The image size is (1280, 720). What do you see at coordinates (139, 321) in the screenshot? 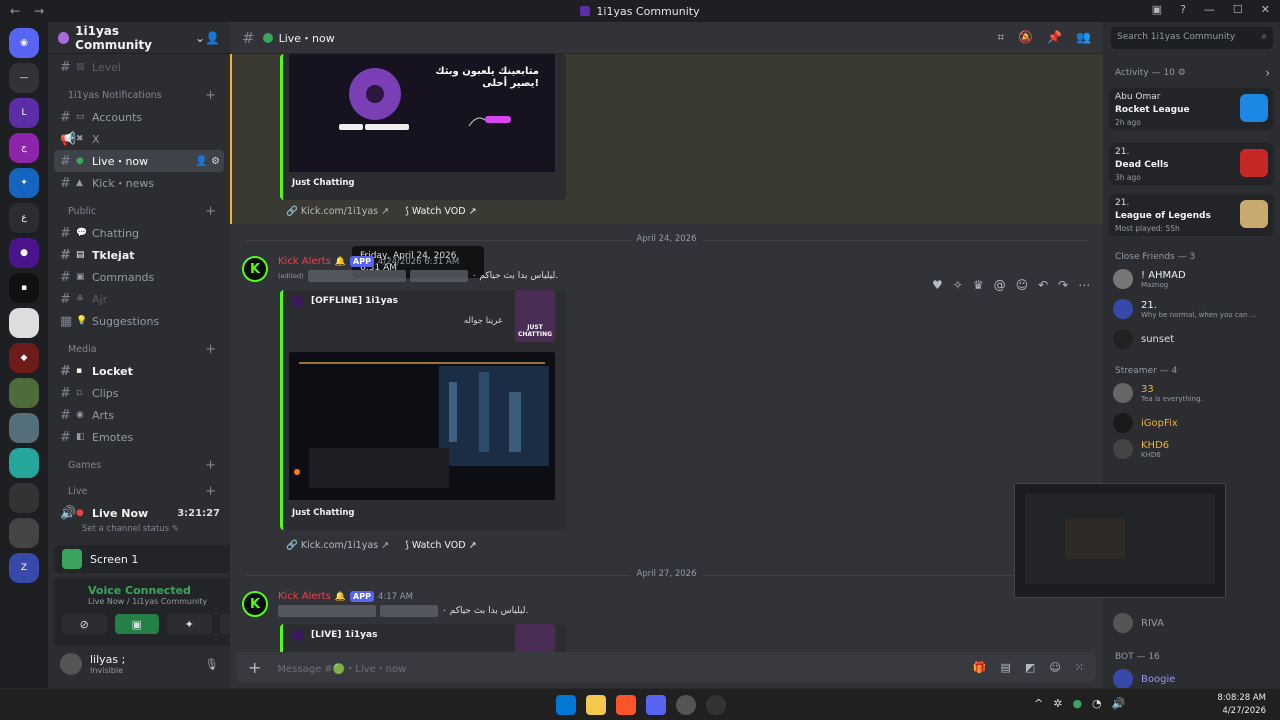
I see `channel-suggestions: ▦ 💡 Suggestions` at bounding box center [139, 321].